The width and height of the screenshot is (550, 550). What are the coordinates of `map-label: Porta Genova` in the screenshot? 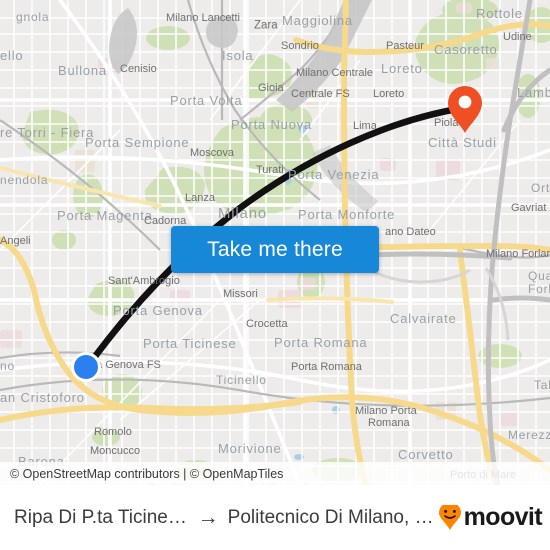 It's located at (158, 310).